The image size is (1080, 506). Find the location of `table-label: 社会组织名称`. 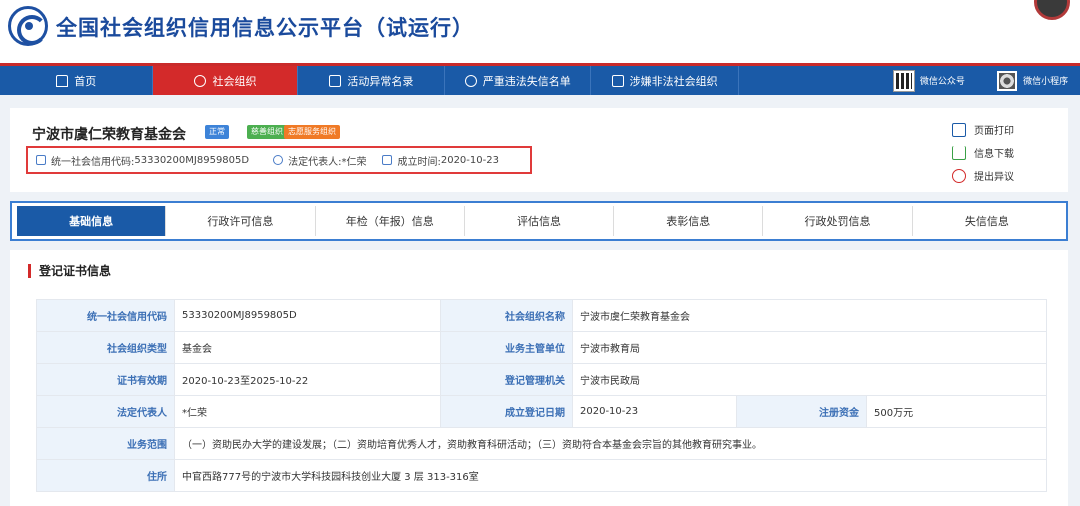

table-label: 社会组织名称 is located at coordinates (506, 315).